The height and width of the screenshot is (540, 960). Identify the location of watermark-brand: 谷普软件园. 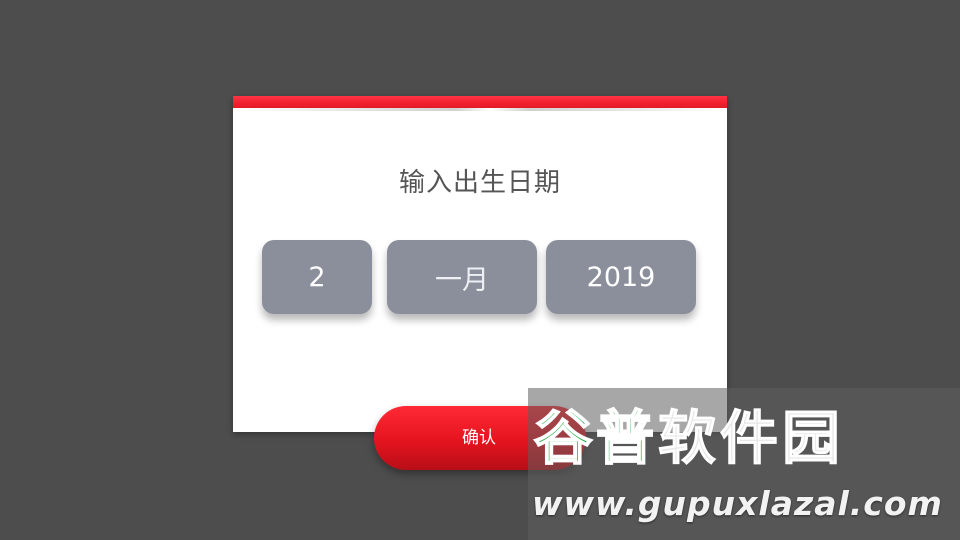
(743, 438).